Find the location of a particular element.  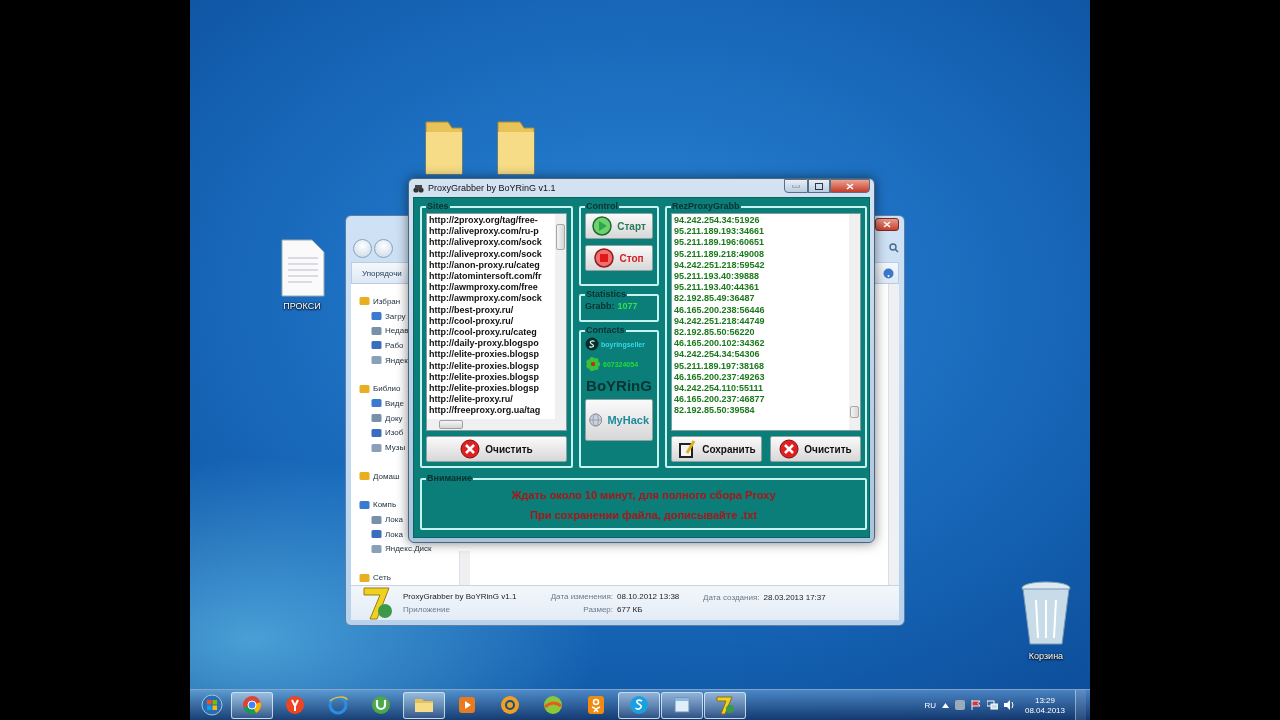

proxy-address: 94.242.251.218:44749 is located at coordinates (760, 321).